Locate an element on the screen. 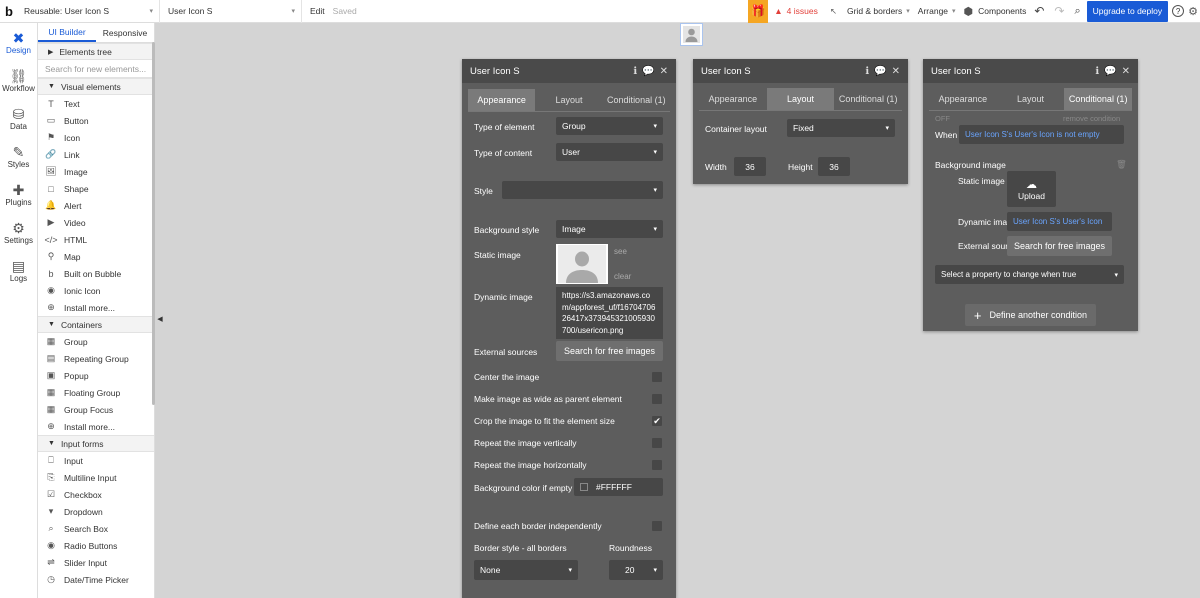 The height and width of the screenshot is (598, 1200). wide-image-checkbox is located at coordinates (657, 399).